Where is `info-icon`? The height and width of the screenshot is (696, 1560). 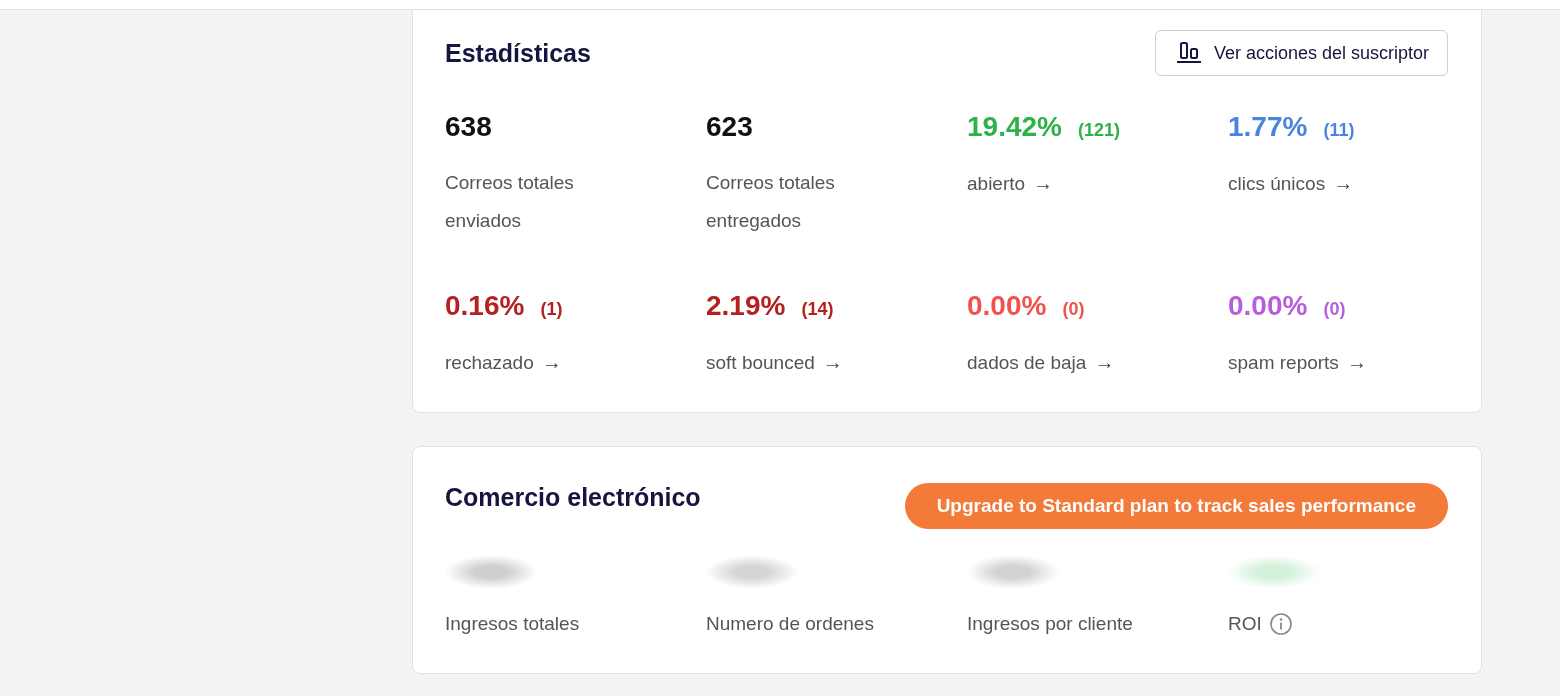
info-icon is located at coordinates (1280, 624).